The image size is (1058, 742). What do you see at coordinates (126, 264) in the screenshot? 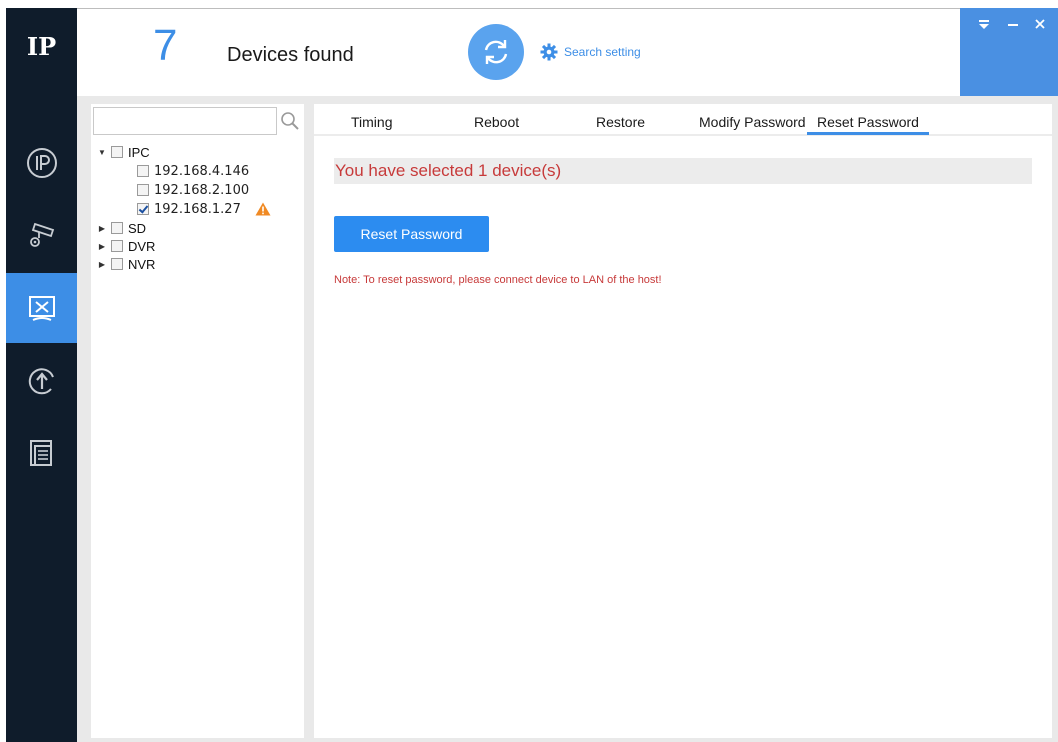
I see `tree-group-nvr: ▶ NVR` at bounding box center [126, 264].